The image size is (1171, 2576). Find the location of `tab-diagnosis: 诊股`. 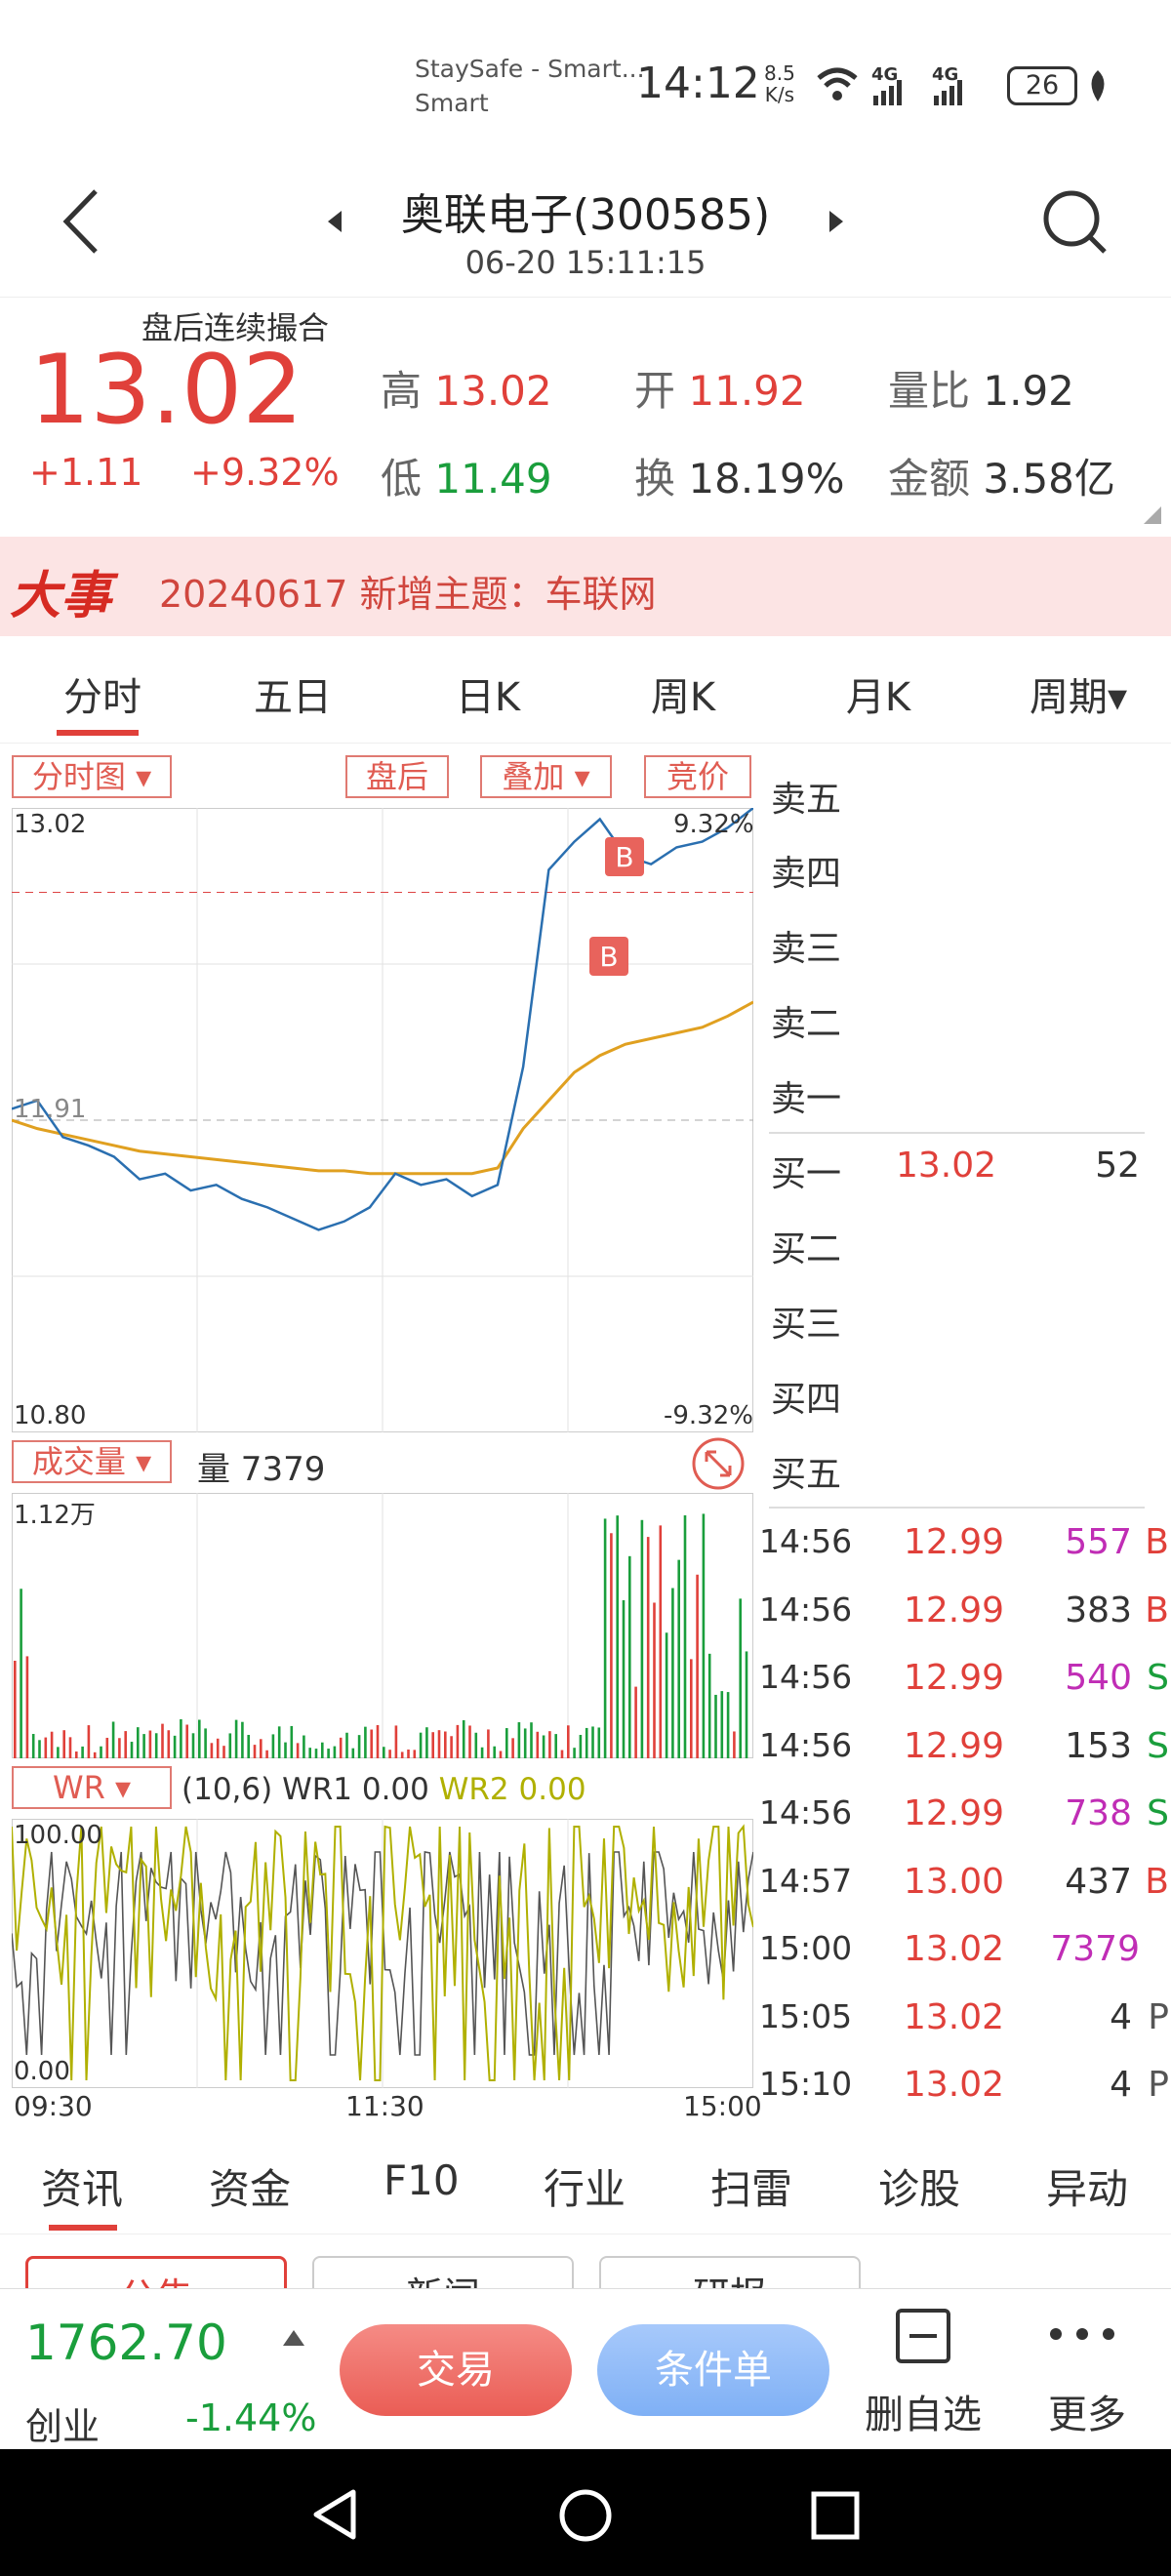

tab-diagnosis: 诊股 is located at coordinates (919, 2186).